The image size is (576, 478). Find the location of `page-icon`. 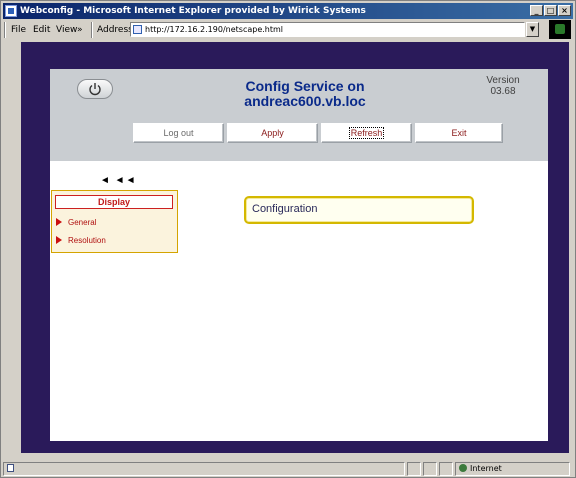

page-icon is located at coordinates (137, 29).